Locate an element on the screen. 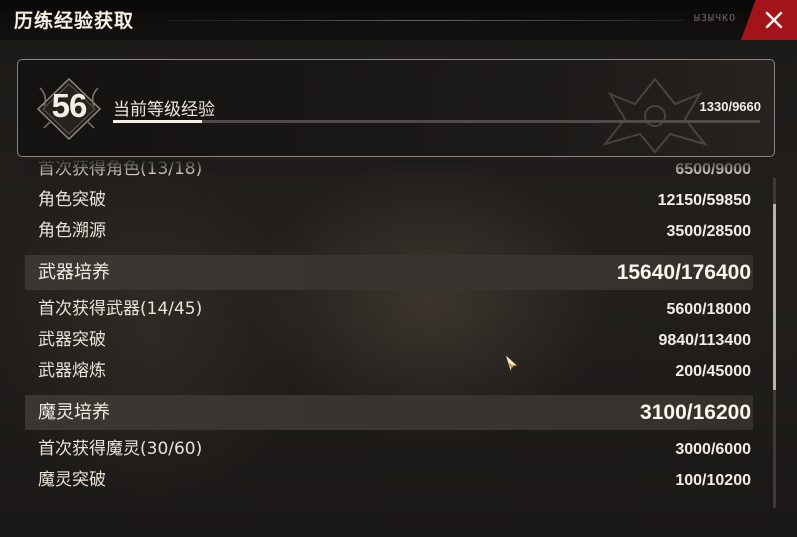  list-row-character-trace: 角色溯源 3500/28500 is located at coordinates (389, 231).